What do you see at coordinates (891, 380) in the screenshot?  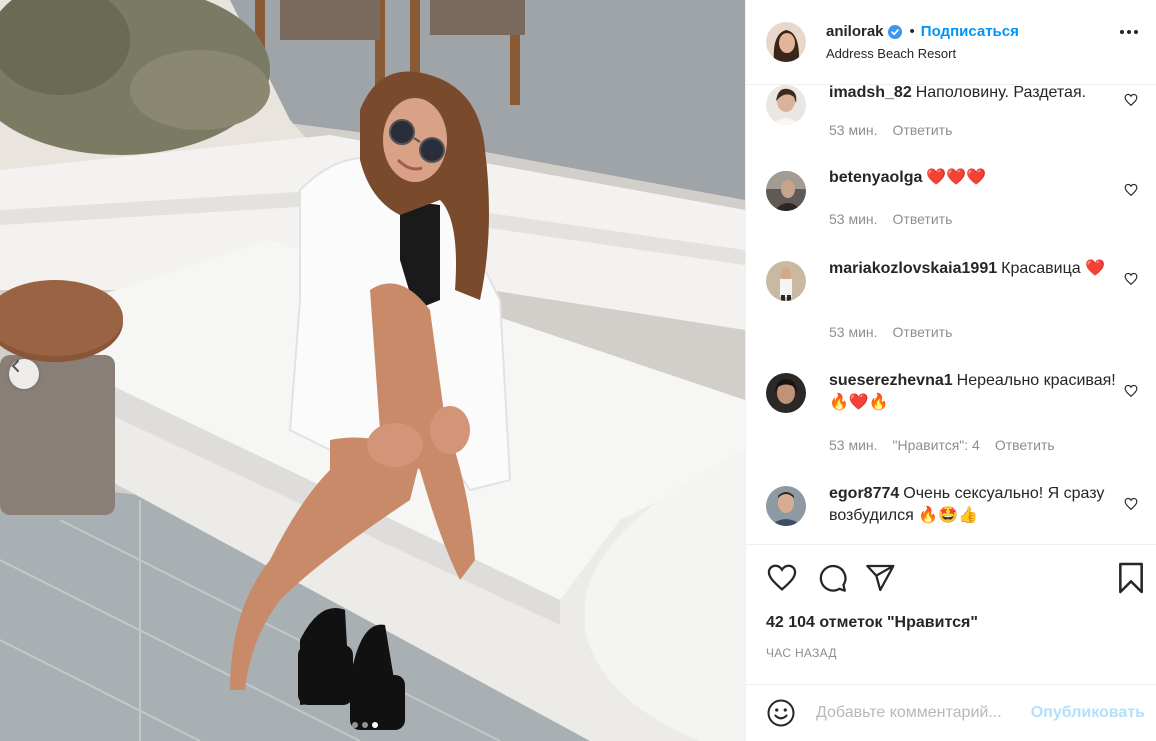 I see `comment-username: sueserezhevna1` at bounding box center [891, 380].